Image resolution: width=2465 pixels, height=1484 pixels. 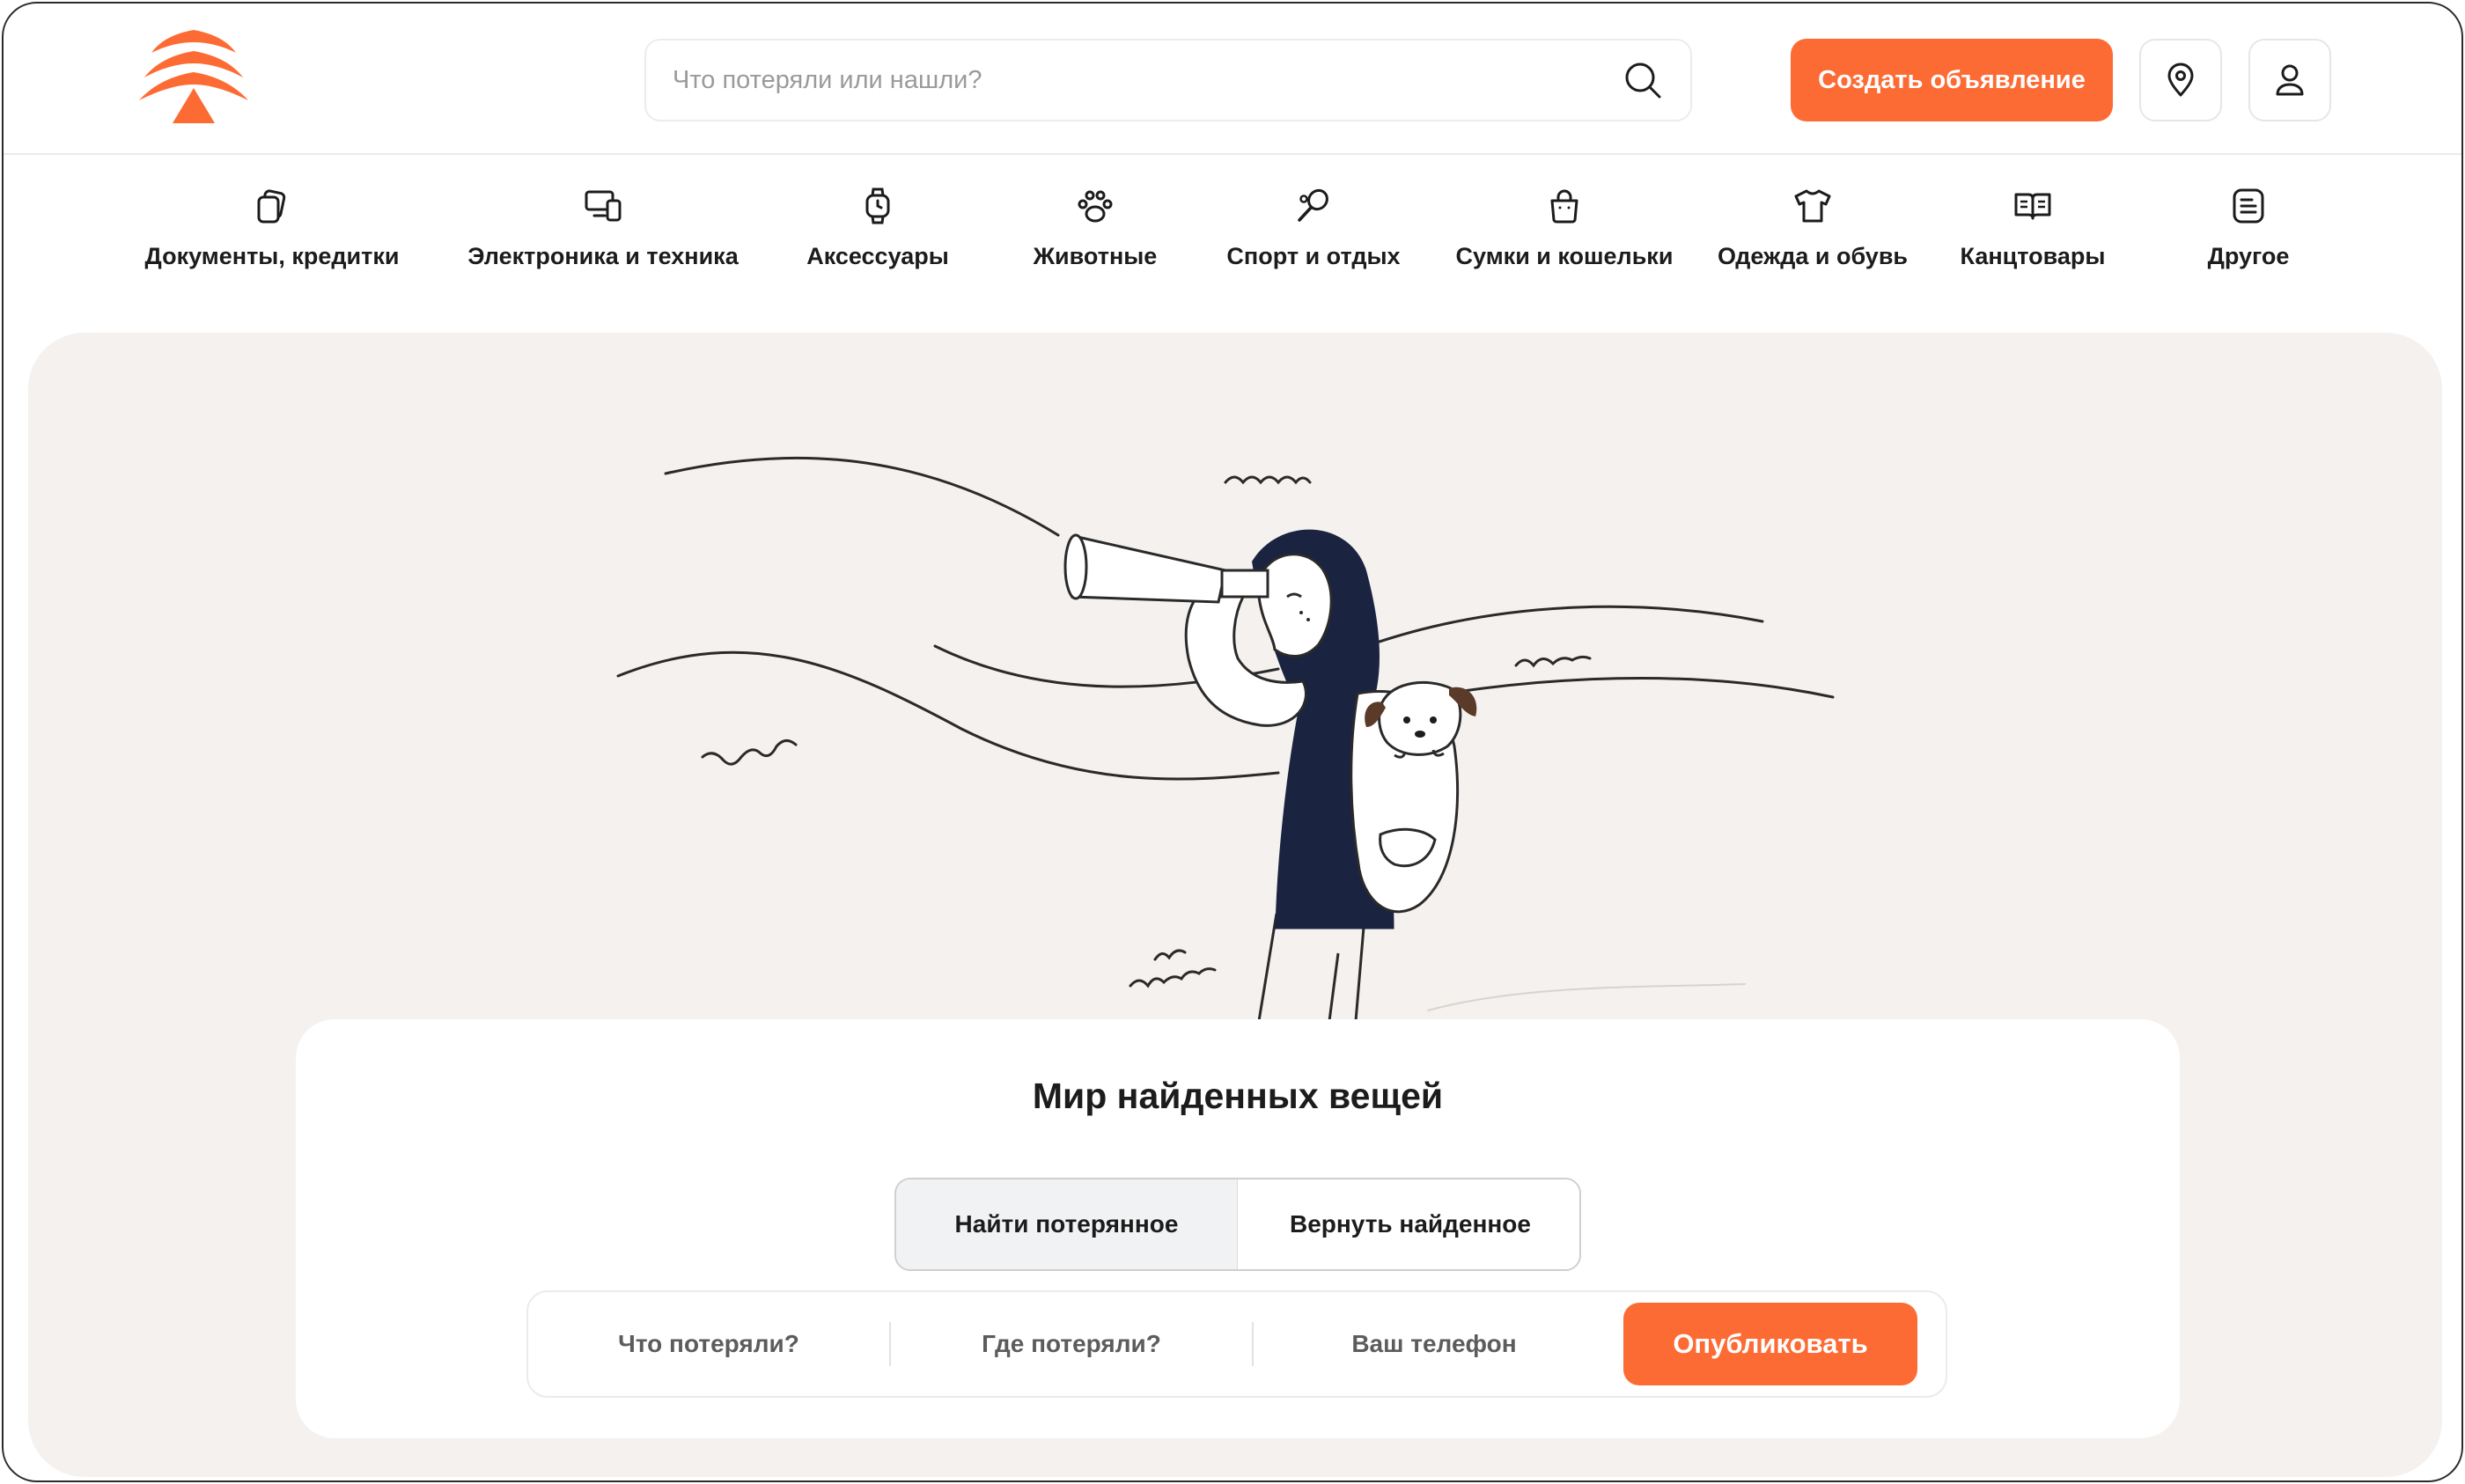 I want to click on devices-icon, so click(x=603, y=206).